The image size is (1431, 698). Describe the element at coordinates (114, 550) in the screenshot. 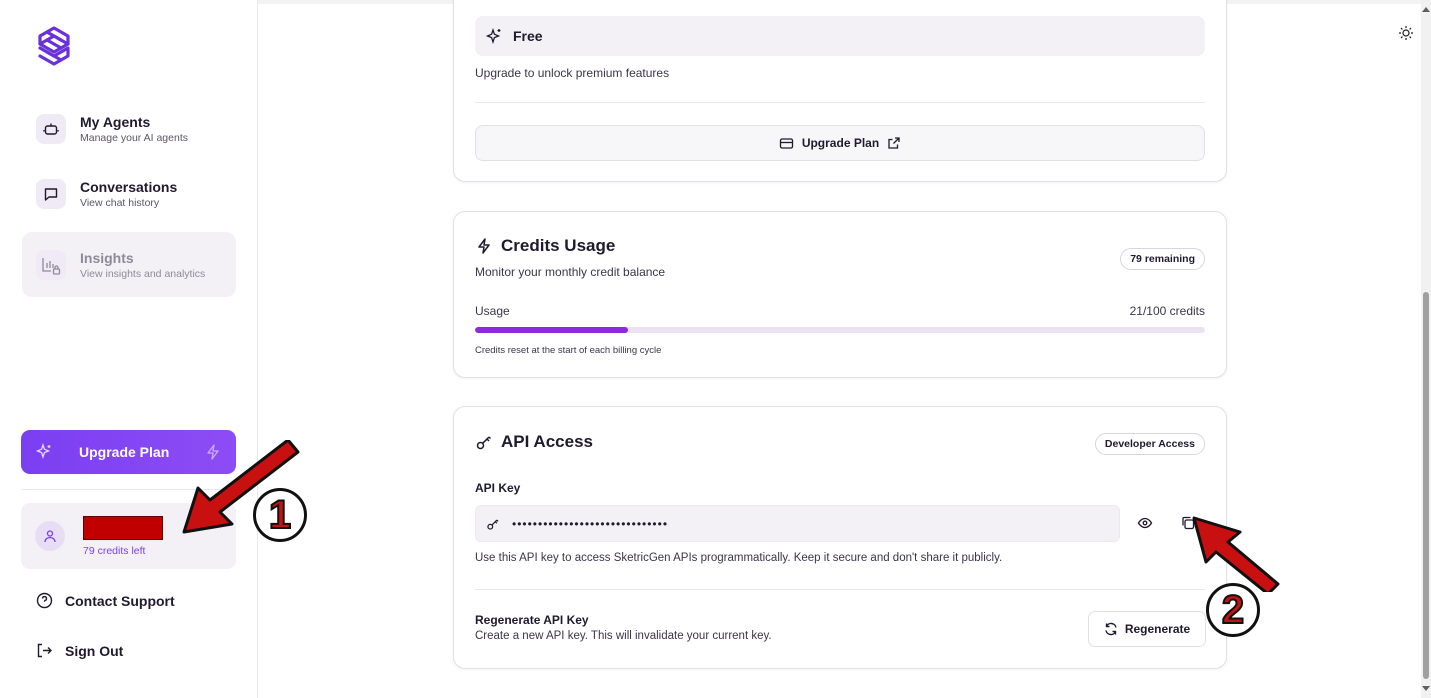

I see `credits-left-label: 79 credits left` at that location.